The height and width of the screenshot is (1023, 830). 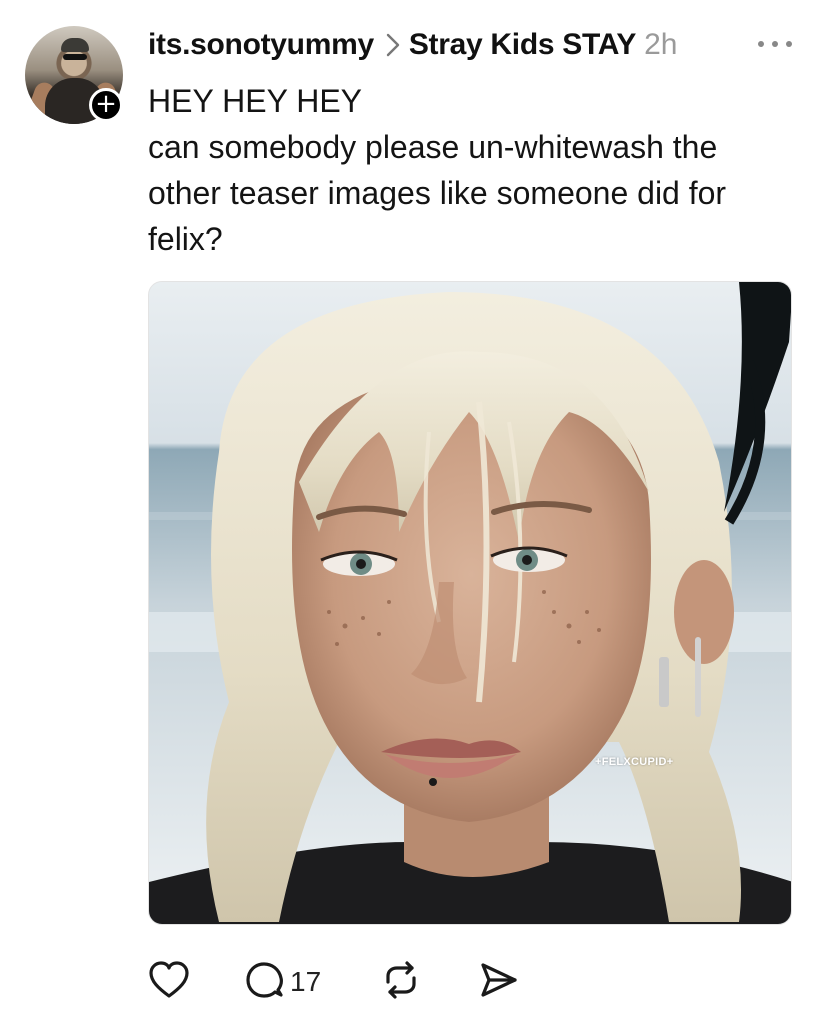 I want to click on more-options-icon, so click(x=775, y=44).